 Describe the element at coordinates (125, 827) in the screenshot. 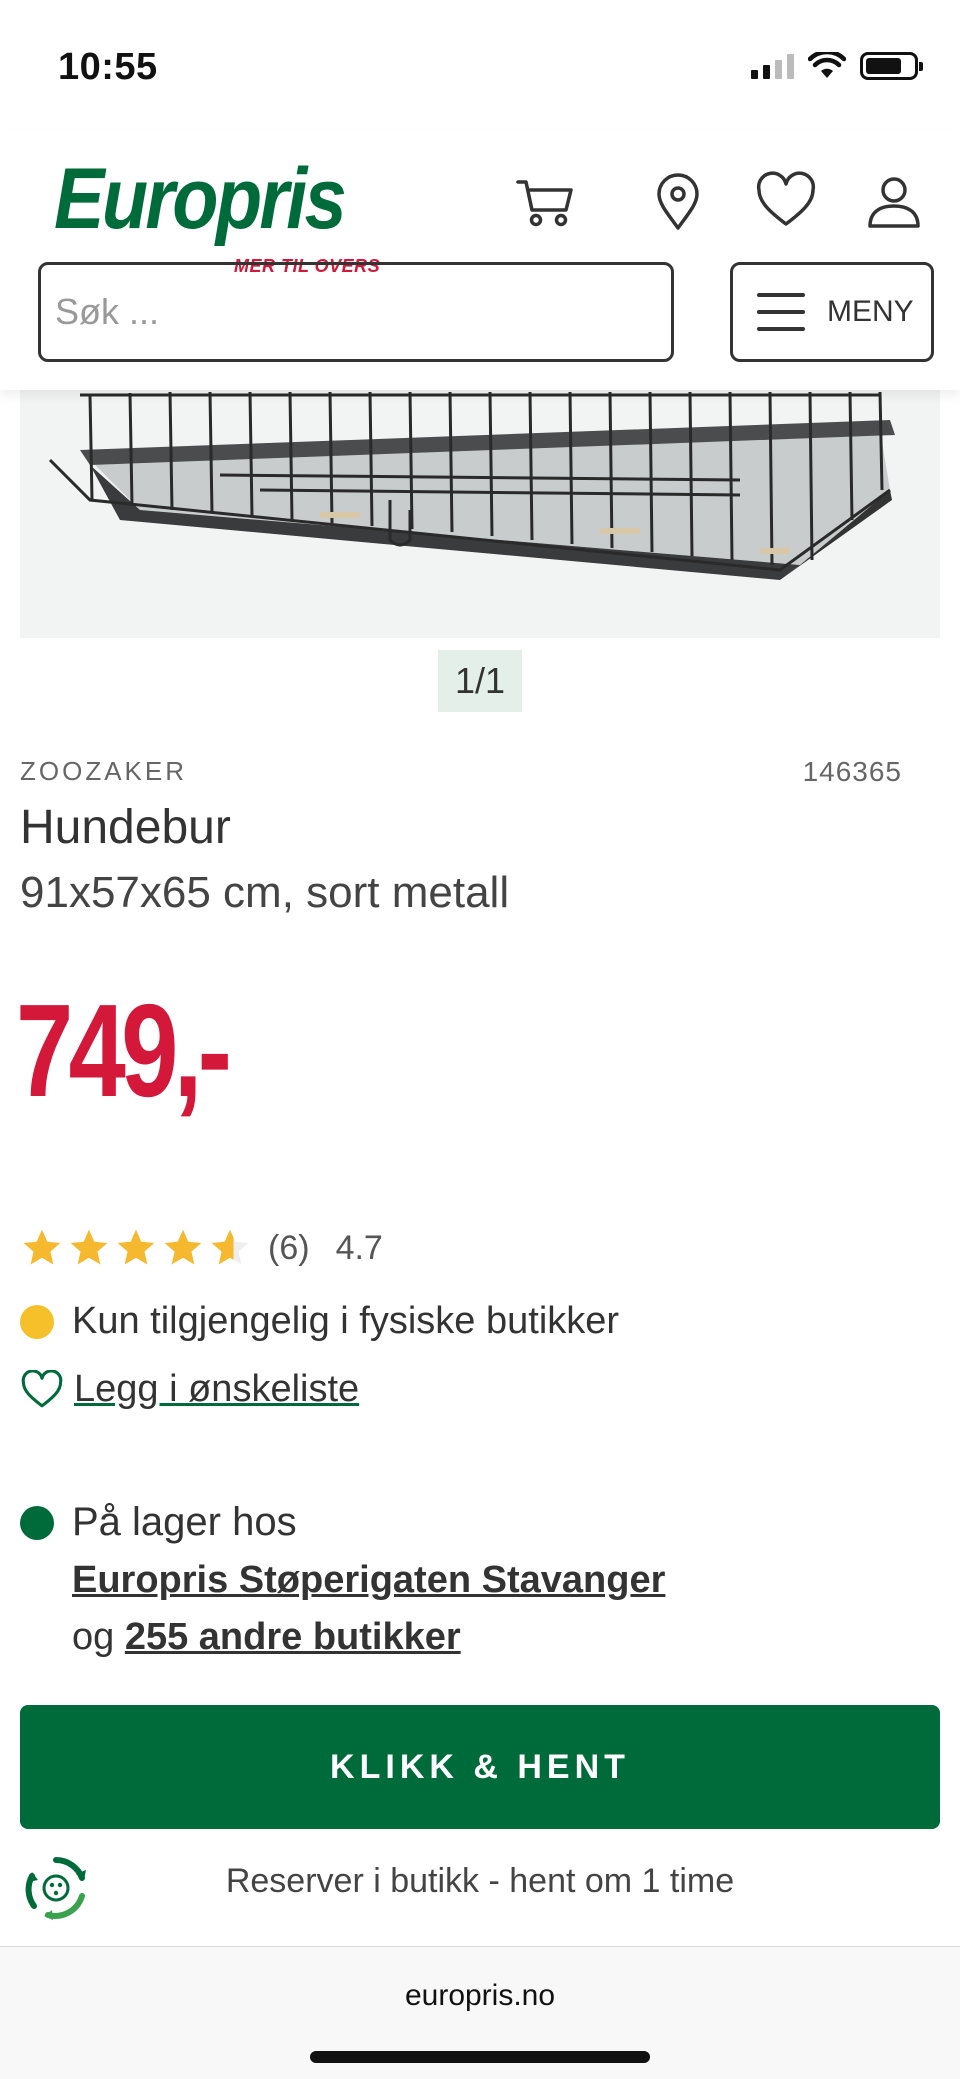

I see `product-title: Hundebur` at that location.